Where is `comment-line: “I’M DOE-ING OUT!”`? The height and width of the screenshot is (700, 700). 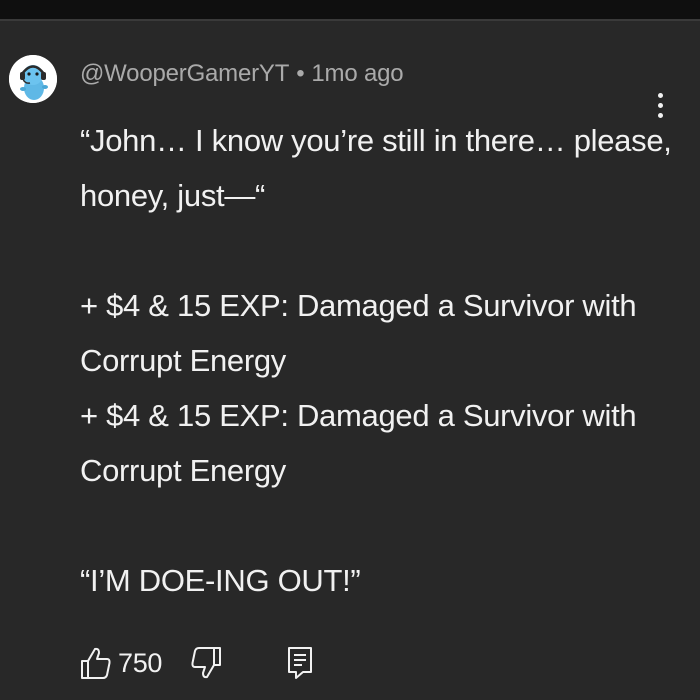
comment-line: “I’M DOE-ING OUT!” is located at coordinates (220, 580).